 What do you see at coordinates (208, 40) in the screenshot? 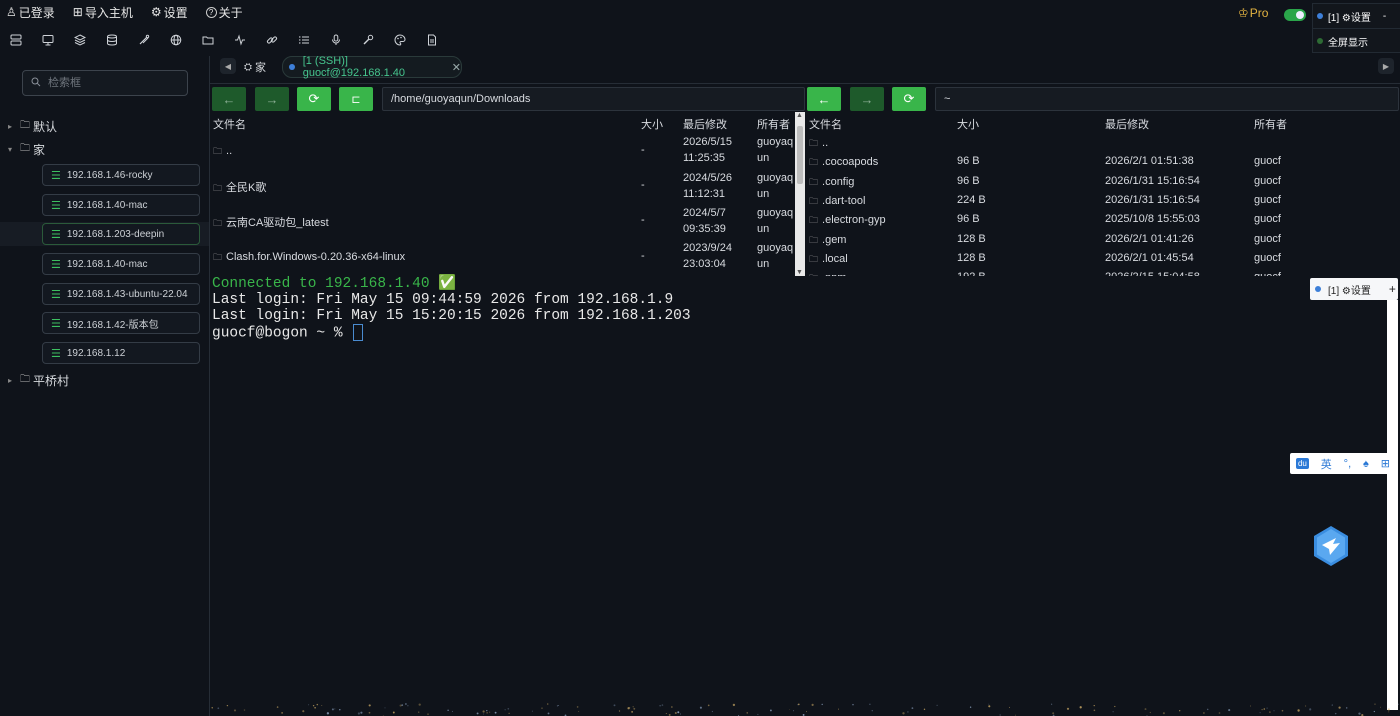
I see `folder-icon` at bounding box center [208, 40].